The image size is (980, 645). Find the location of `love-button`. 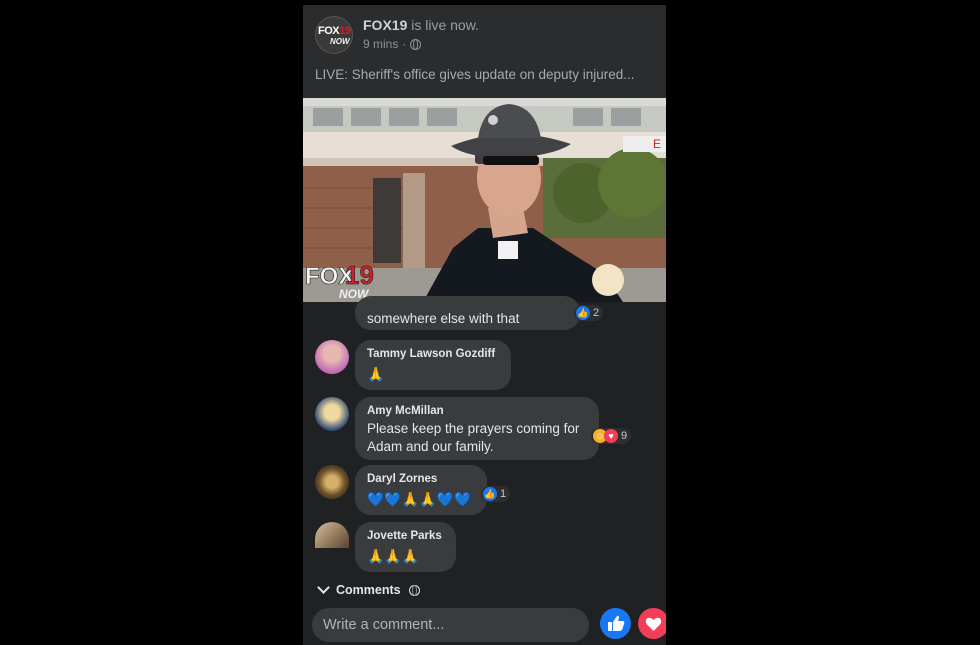

love-button is located at coordinates (652, 623).